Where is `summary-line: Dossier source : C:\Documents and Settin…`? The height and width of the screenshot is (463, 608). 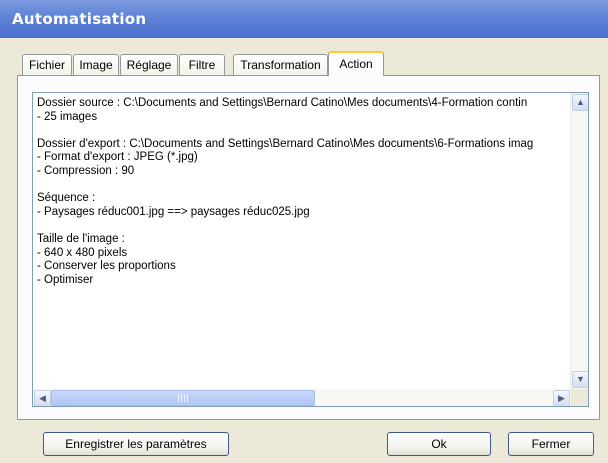
summary-line: Dossier source : C:\Documents and Settin… is located at coordinates (282, 103).